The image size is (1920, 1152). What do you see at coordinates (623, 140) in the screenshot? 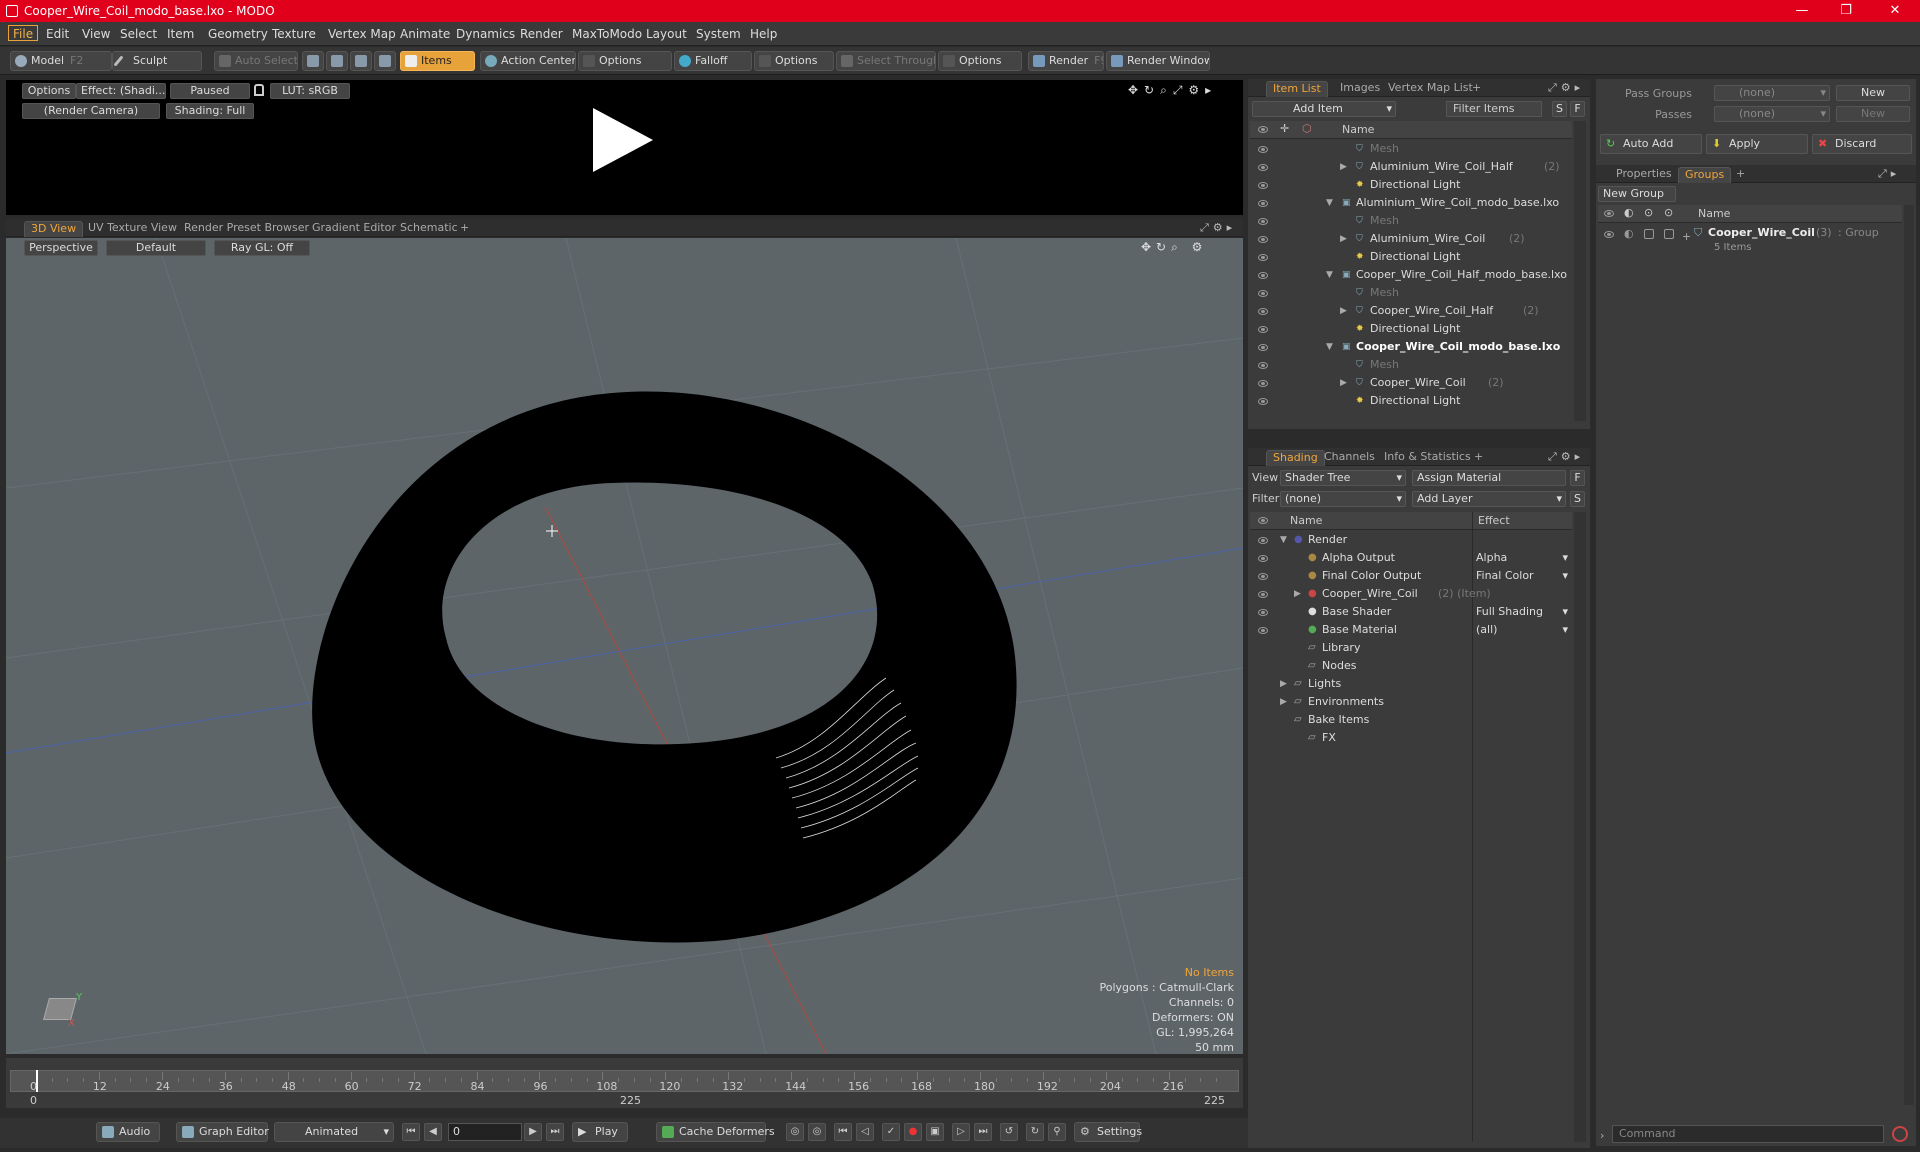
I see `play-icon` at bounding box center [623, 140].